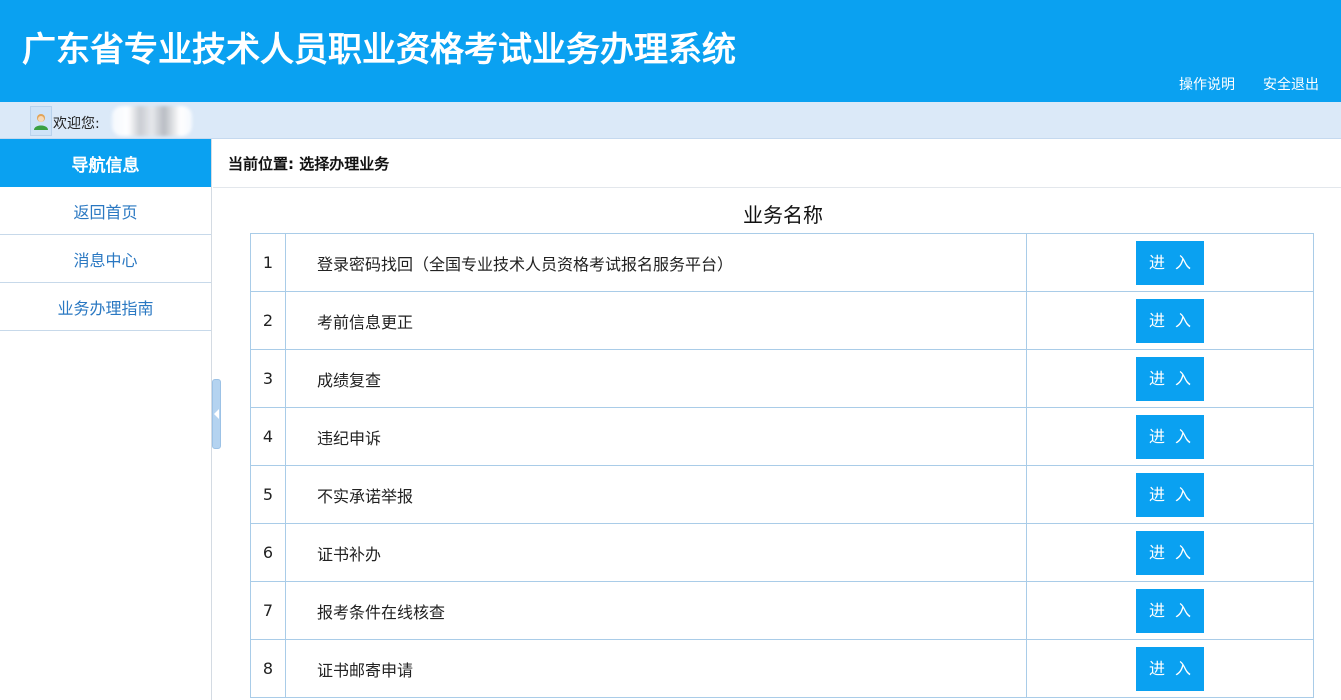 The width and height of the screenshot is (1341, 700). I want to click on row-number: 4, so click(268, 436).